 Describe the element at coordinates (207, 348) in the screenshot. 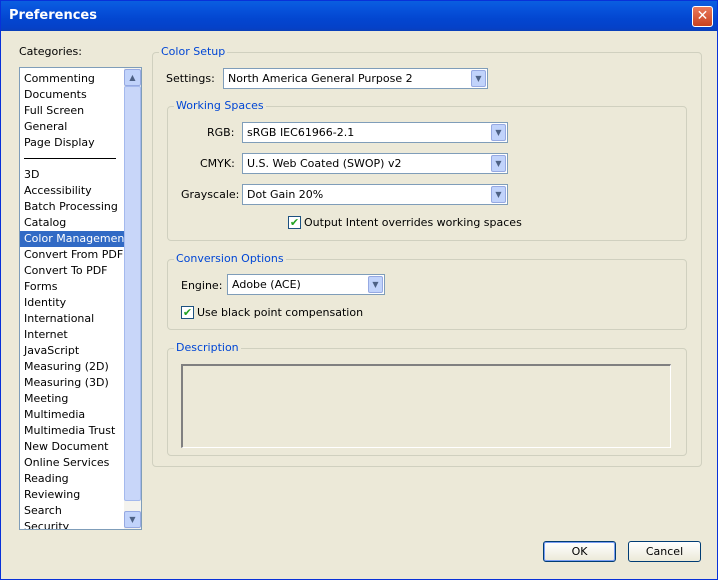

I see `description-title: Description` at that location.